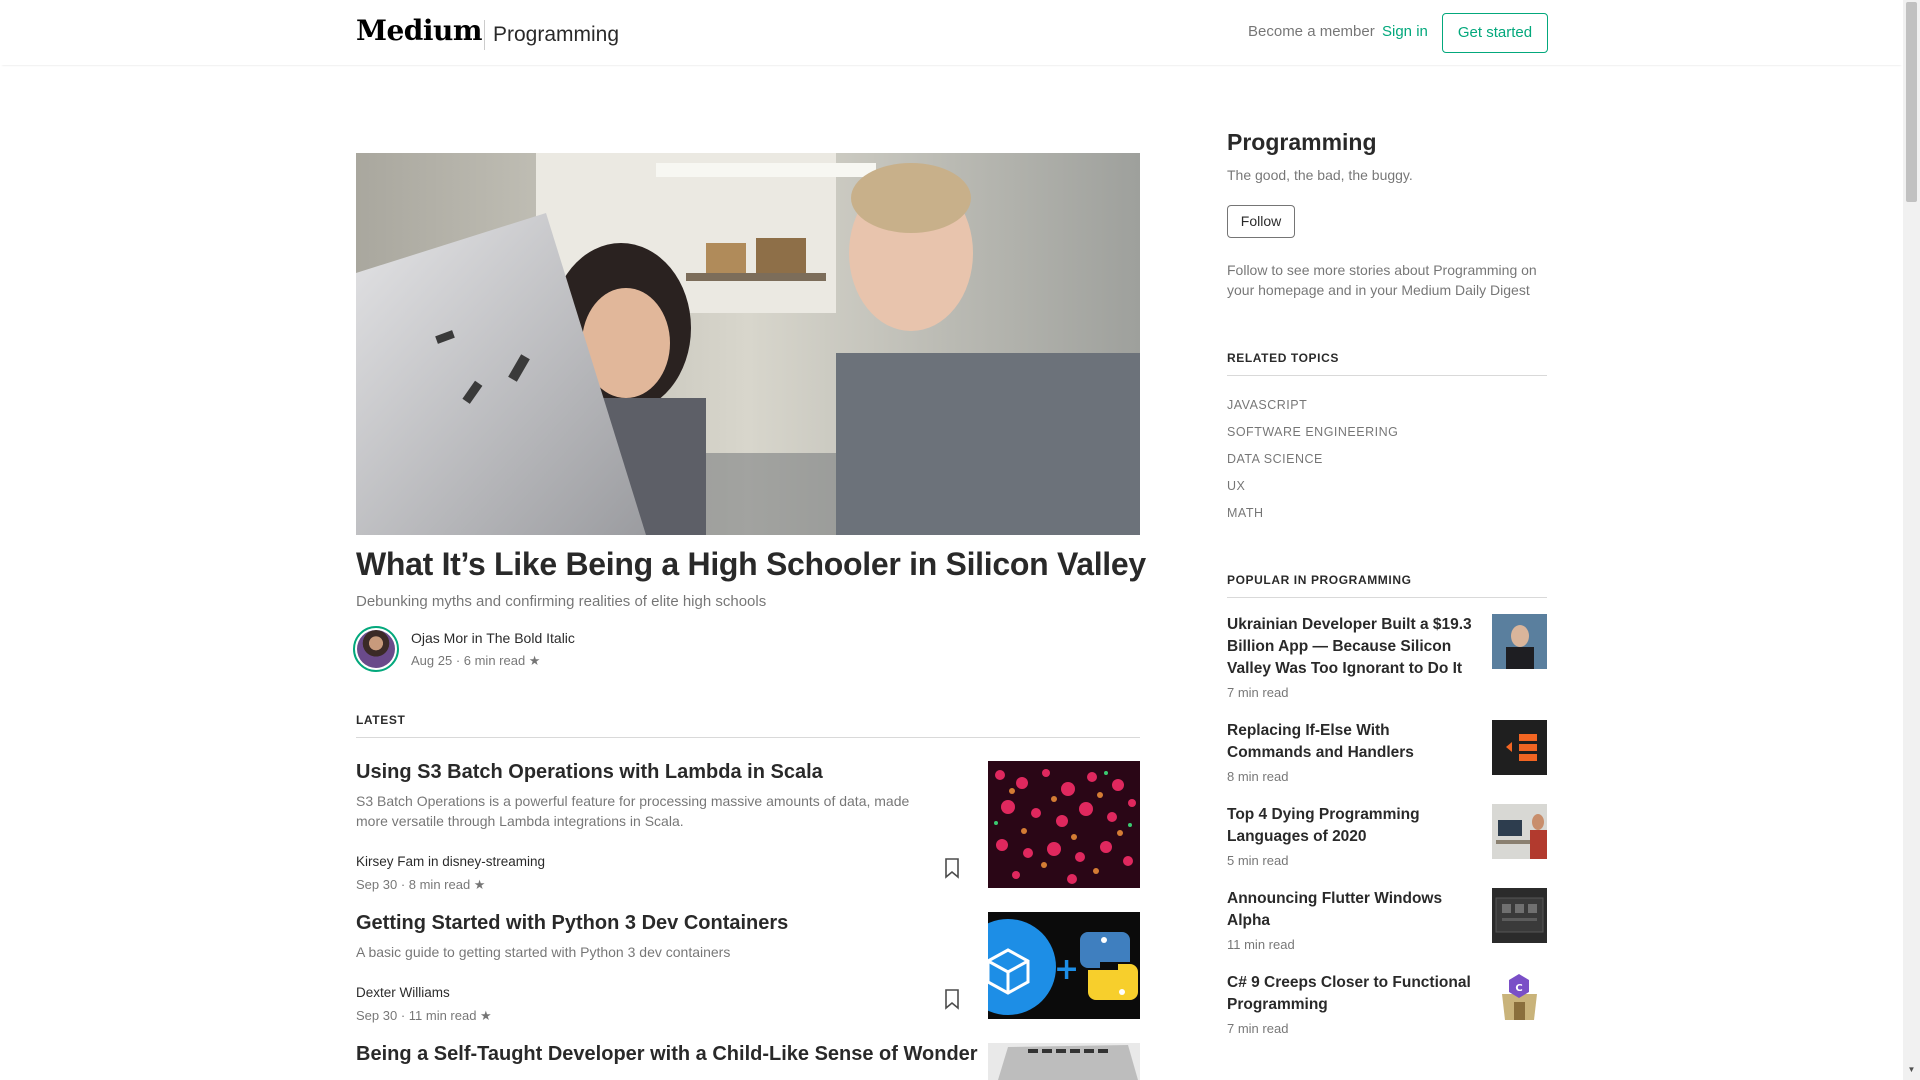  I want to click on latest-heading: LATEST, so click(381, 720).